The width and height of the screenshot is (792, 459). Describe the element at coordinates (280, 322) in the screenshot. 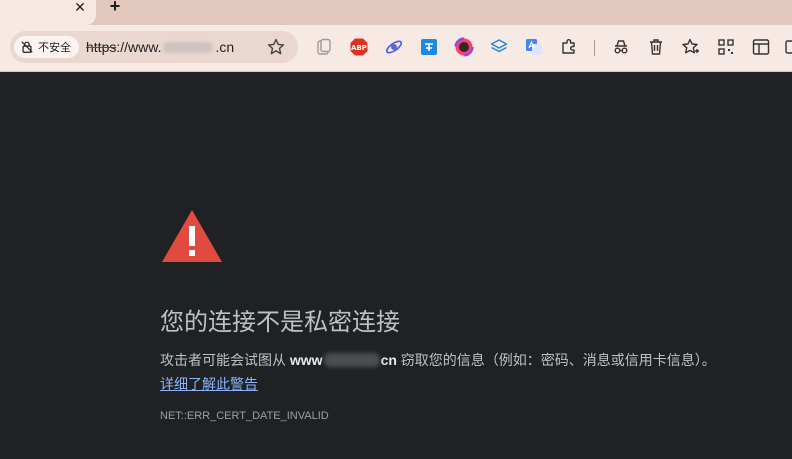

I see `page-title: 您的连接不是私密连接` at that location.